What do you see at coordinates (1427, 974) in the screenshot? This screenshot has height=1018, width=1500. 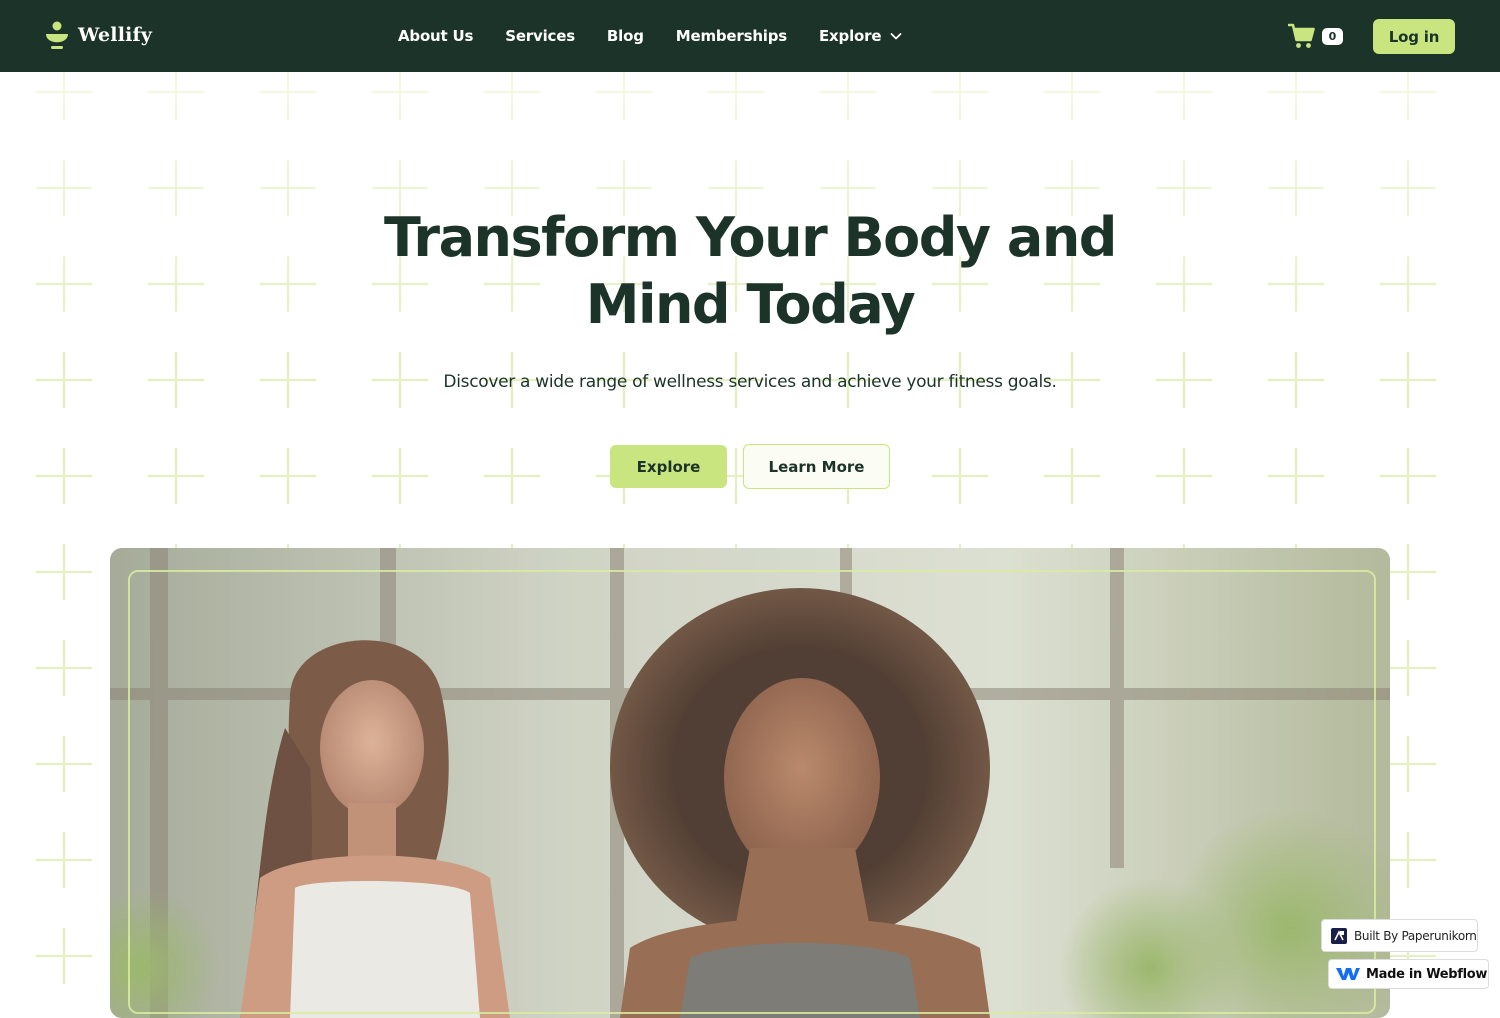 I see `made-in-webflow-label: Made in Webflow` at bounding box center [1427, 974].